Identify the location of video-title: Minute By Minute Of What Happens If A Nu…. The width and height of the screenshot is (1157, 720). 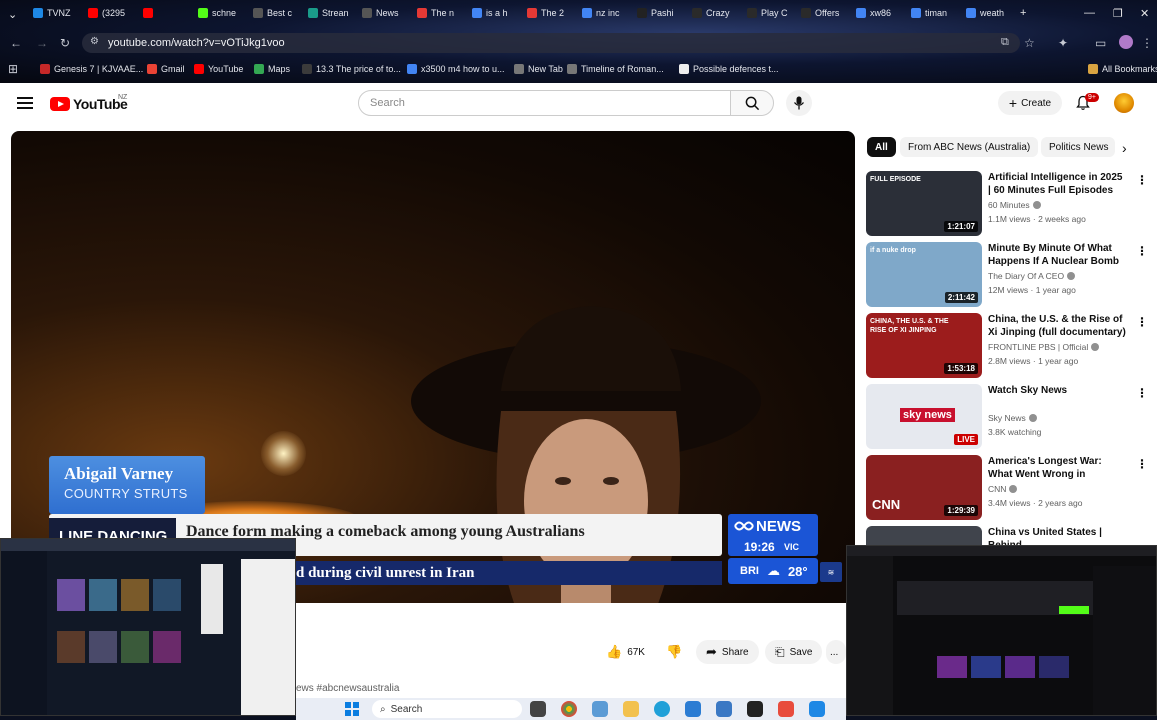
(1058, 255).